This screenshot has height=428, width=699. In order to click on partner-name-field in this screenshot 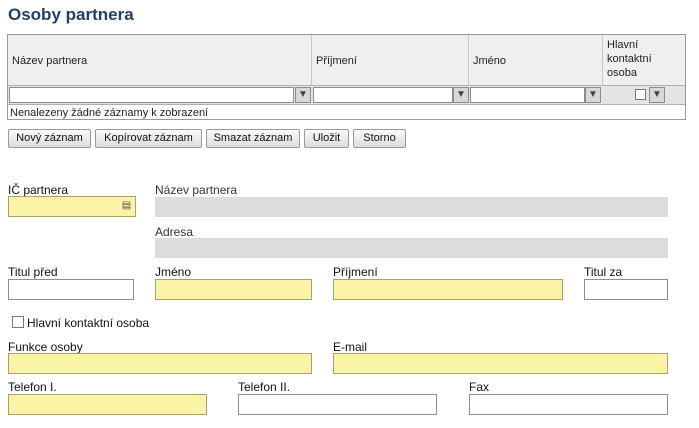, I will do `click(411, 207)`.